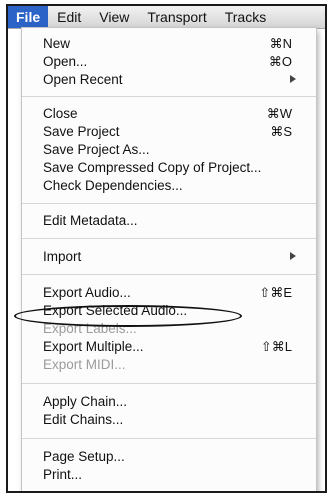 This screenshot has height=497, width=333. Describe the element at coordinates (62, 256) in the screenshot. I see `menu-item-label: Import` at that location.